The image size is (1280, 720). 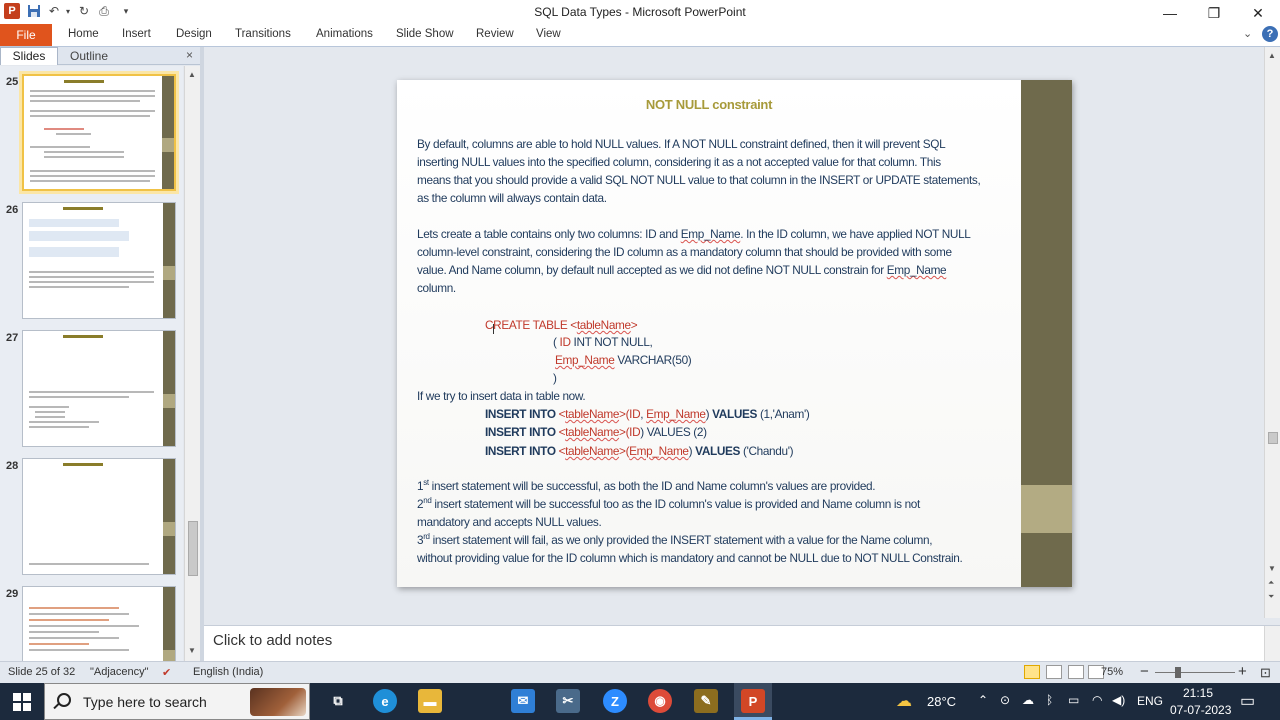 What do you see at coordinates (1272, 332) in the screenshot?
I see `slide-scrollbar: ▲ ▼ ⏶ ⏷` at bounding box center [1272, 332].